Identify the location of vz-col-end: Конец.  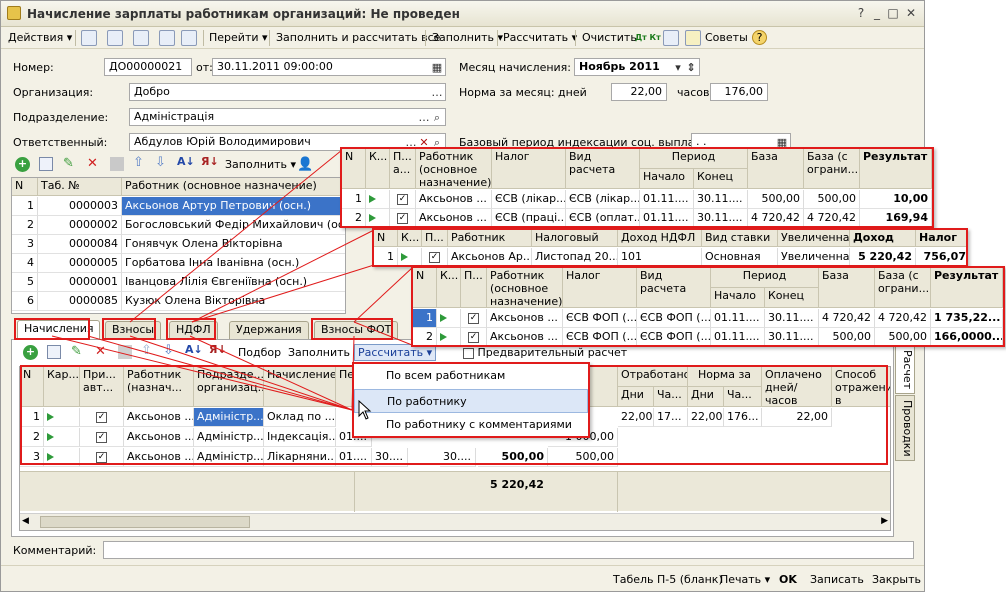
(721, 179).